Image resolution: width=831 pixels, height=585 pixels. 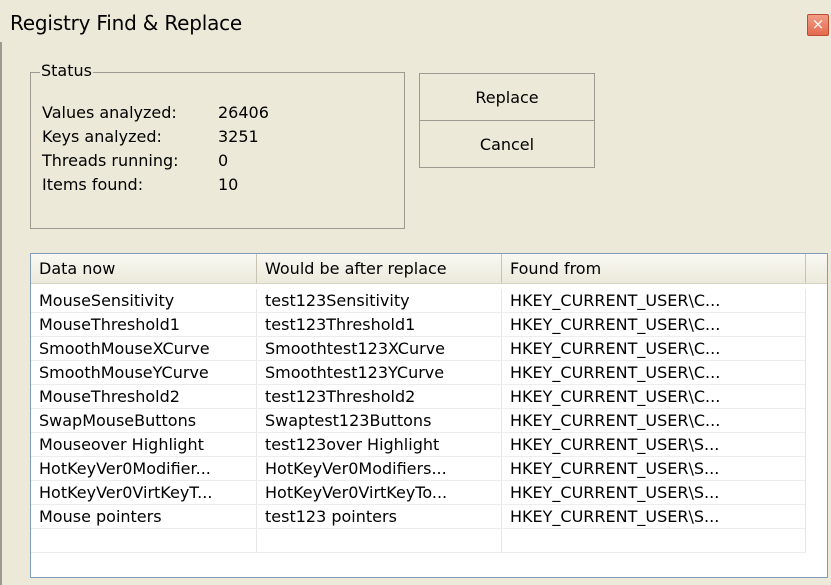 I want to click on window-title: Registry Find & Replace, so click(x=126, y=23).